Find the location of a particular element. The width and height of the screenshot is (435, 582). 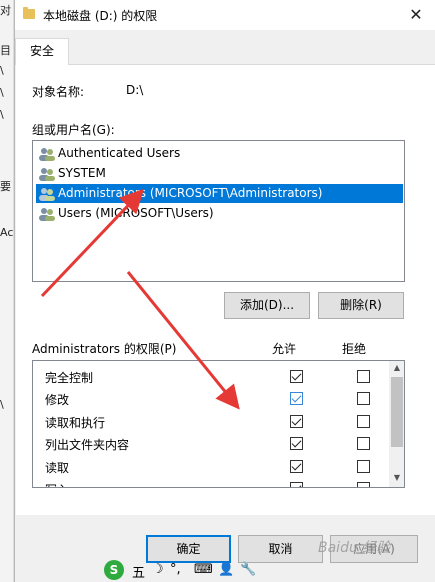

permission-name: 完全控制 is located at coordinates (69, 378).